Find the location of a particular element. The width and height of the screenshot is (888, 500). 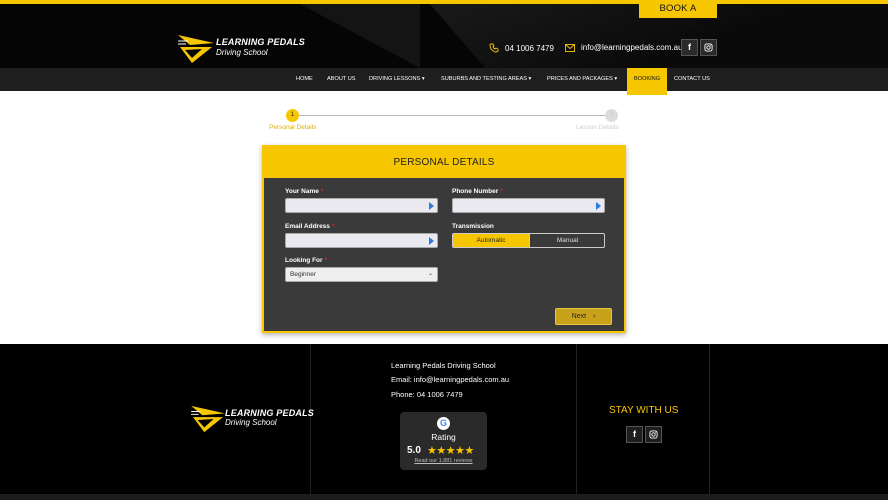

step-2-indicator: 2 is located at coordinates (611, 115).